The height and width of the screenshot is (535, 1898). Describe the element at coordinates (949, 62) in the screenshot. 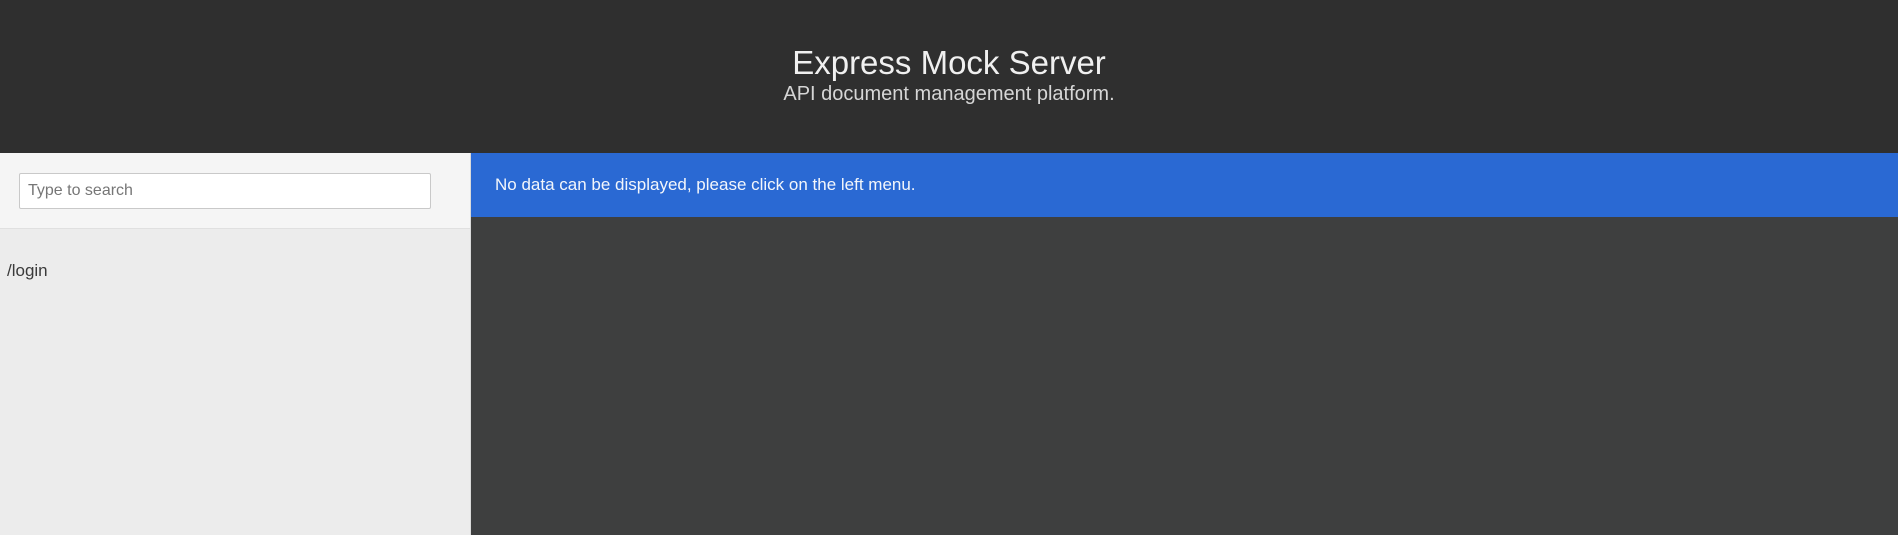

I see `page-title: Express Mock Server` at that location.